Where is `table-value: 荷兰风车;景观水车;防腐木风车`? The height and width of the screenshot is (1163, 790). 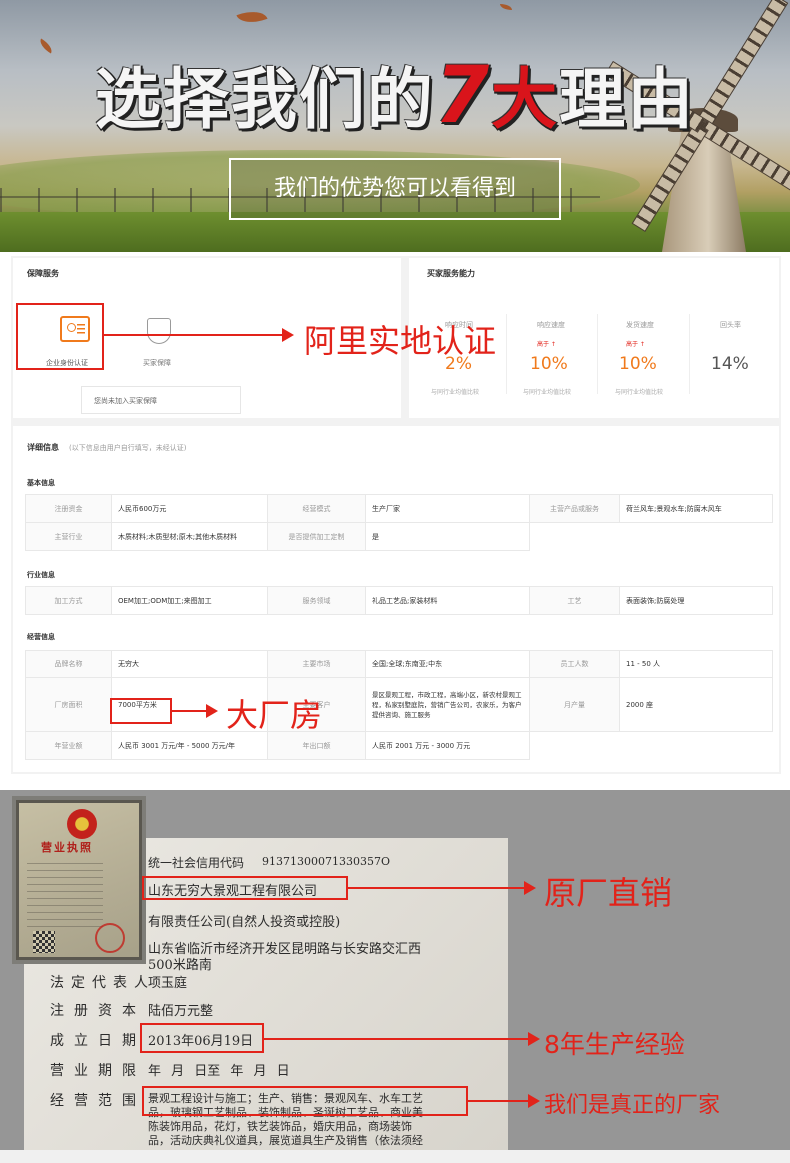 table-value: 荷兰风车;景观水车;防腐木风车 is located at coordinates (696, 508).